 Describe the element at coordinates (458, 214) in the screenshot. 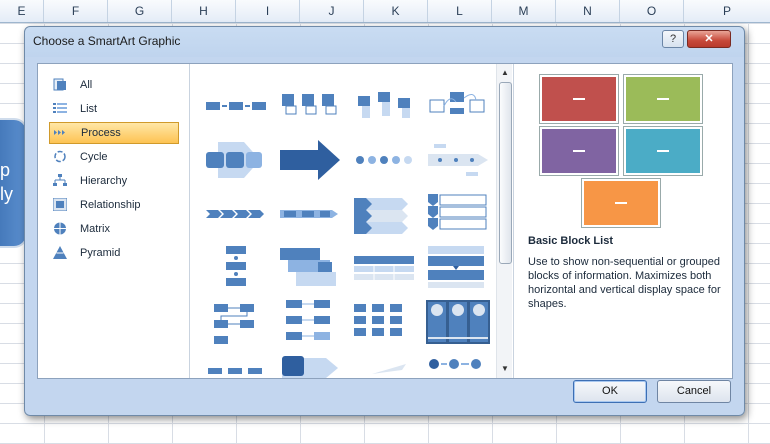

I see `vertical-chevron-list-thumbnail` at that location.